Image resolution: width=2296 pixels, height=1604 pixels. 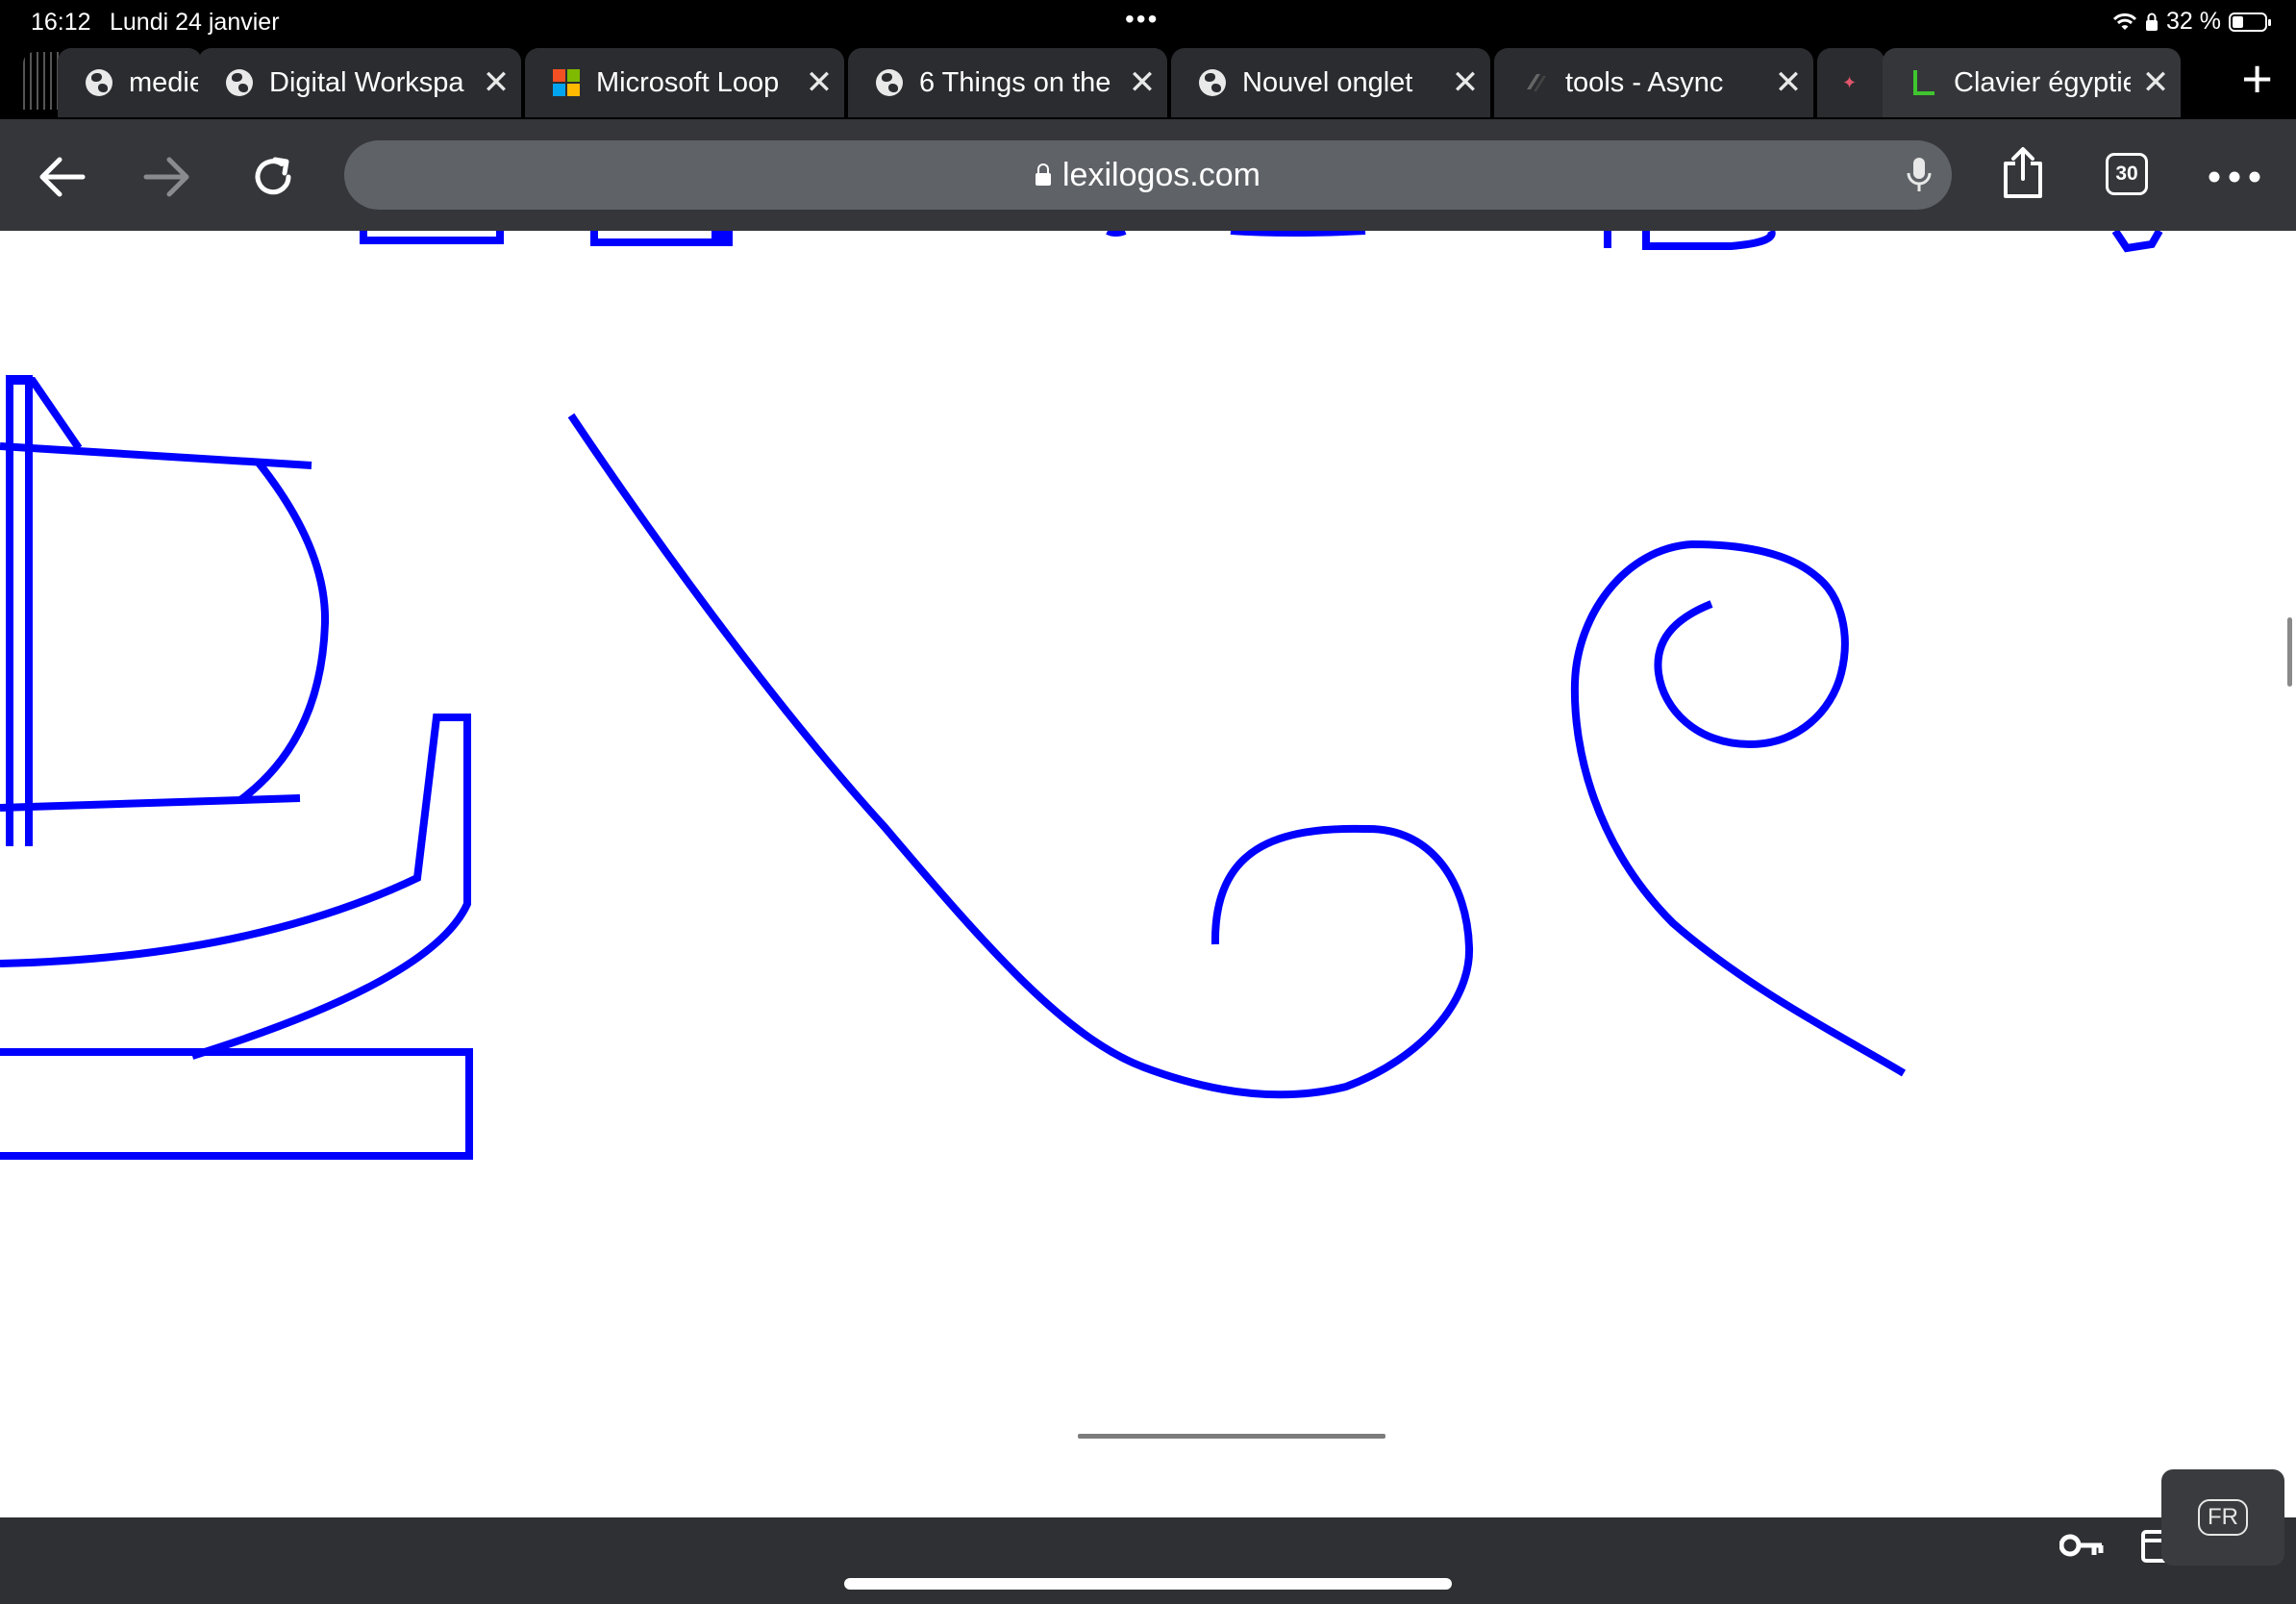 What do you see at coordinates (1536, 82) in the screenshot?
I see `async-icon` at bounding box center [1536, 82].